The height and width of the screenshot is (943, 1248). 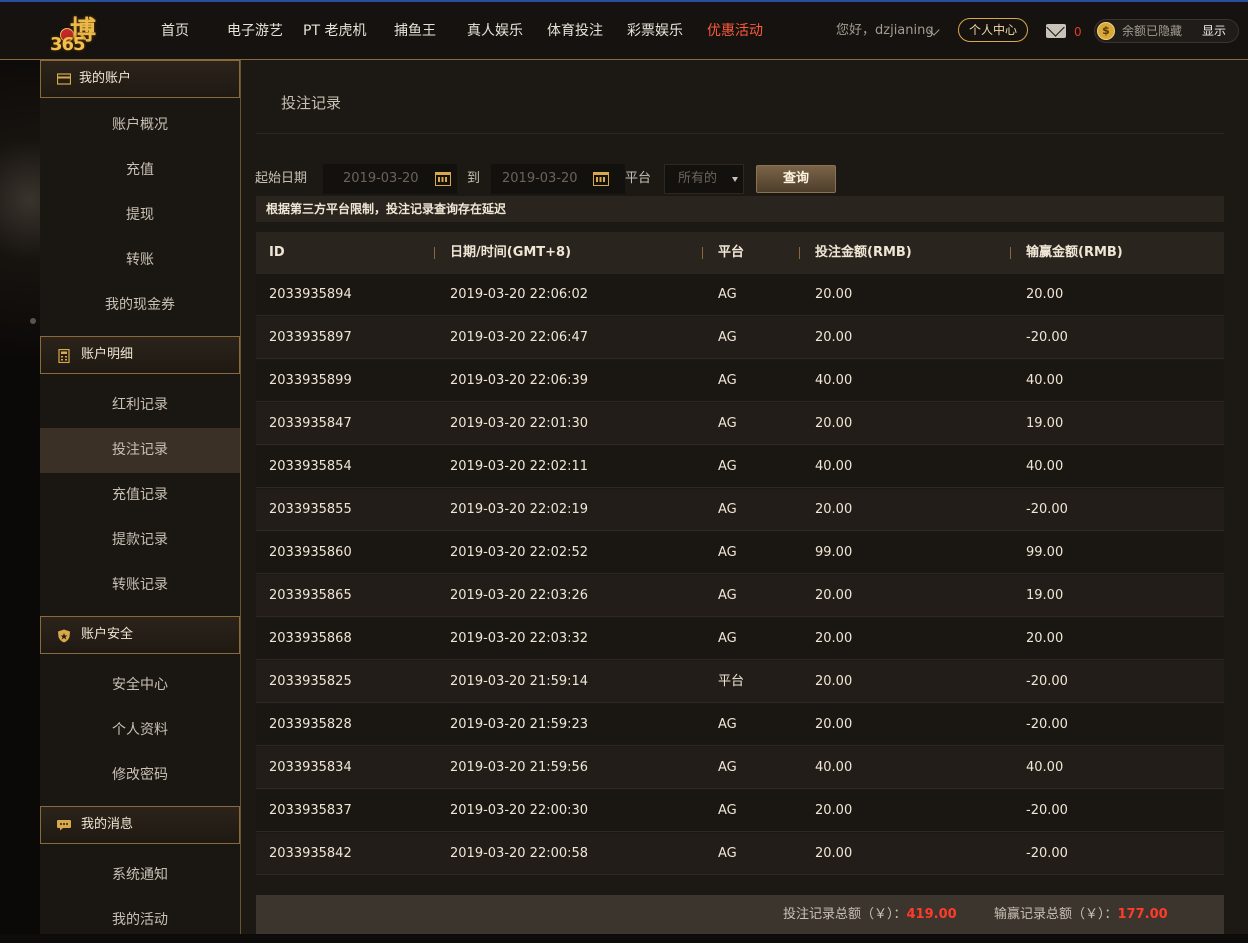 What do you see at coordinates (870, 914) in the screenshot?
I see `bet-total: 投注记录总额（￥）：419.00` at bounding box center [870, 914].